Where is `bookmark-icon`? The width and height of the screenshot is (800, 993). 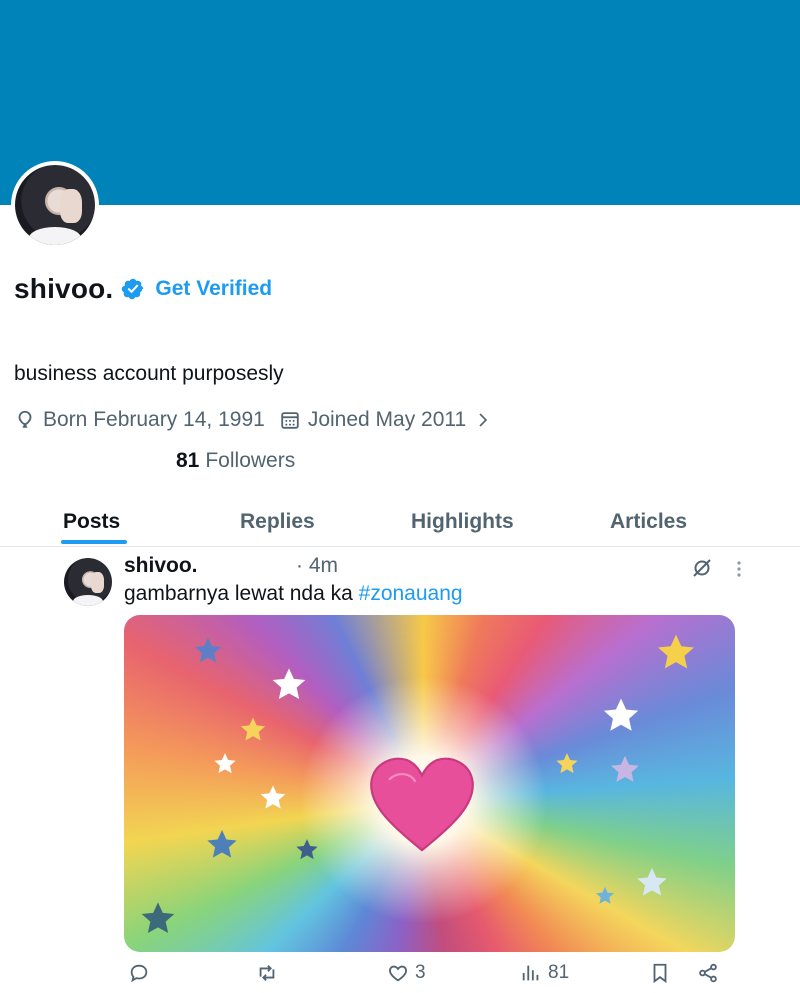 bookmark-icon is located at coordinates (660, 973).